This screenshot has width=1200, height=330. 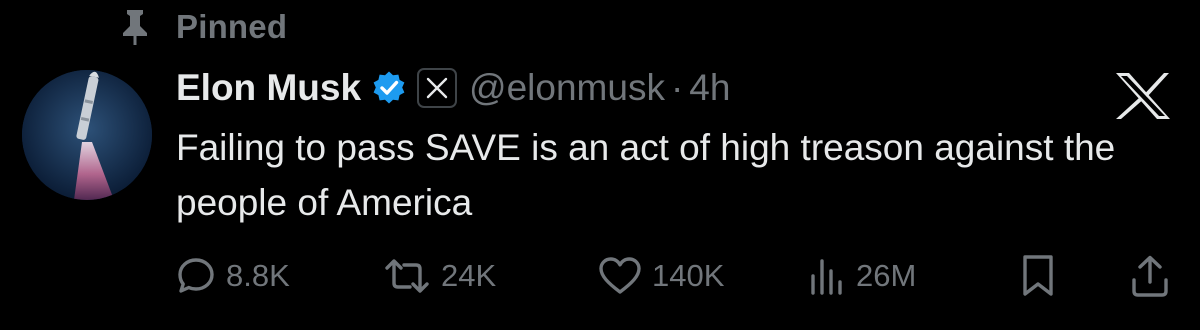 What do you see at coordinates (688, 275) in the screenshot?
I see `like-count: 140K` at bounding box center [688, 275].